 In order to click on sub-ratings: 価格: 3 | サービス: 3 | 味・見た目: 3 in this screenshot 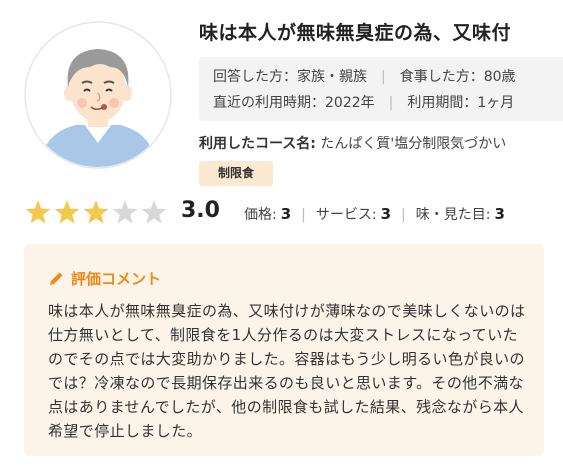, I will do `click(374, 214)`.